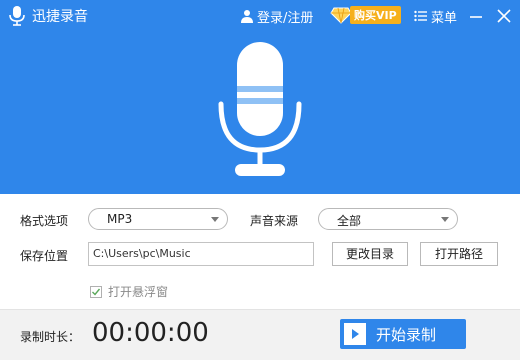 The height and width of the screenshot is (360, 520). Describe the element at coordinates (444, 18) in the screenshot. I see `menu-label: 菜单` at that location.